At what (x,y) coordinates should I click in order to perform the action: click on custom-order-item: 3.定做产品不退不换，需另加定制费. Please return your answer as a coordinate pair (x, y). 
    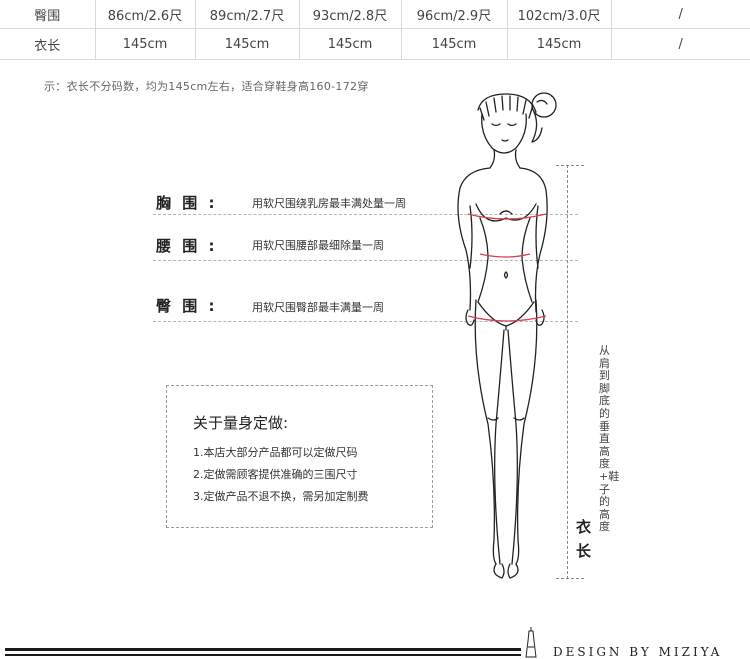
    Looking at the image, I should click on (281, 496).